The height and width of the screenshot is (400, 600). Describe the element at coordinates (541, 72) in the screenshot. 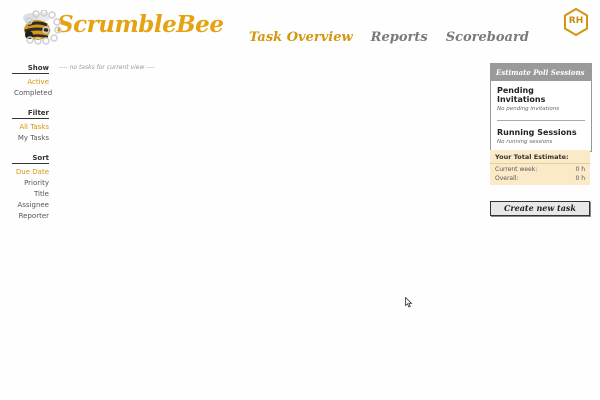

I see `poll-sessions-title: Estimate Poll Sessions` at that location.